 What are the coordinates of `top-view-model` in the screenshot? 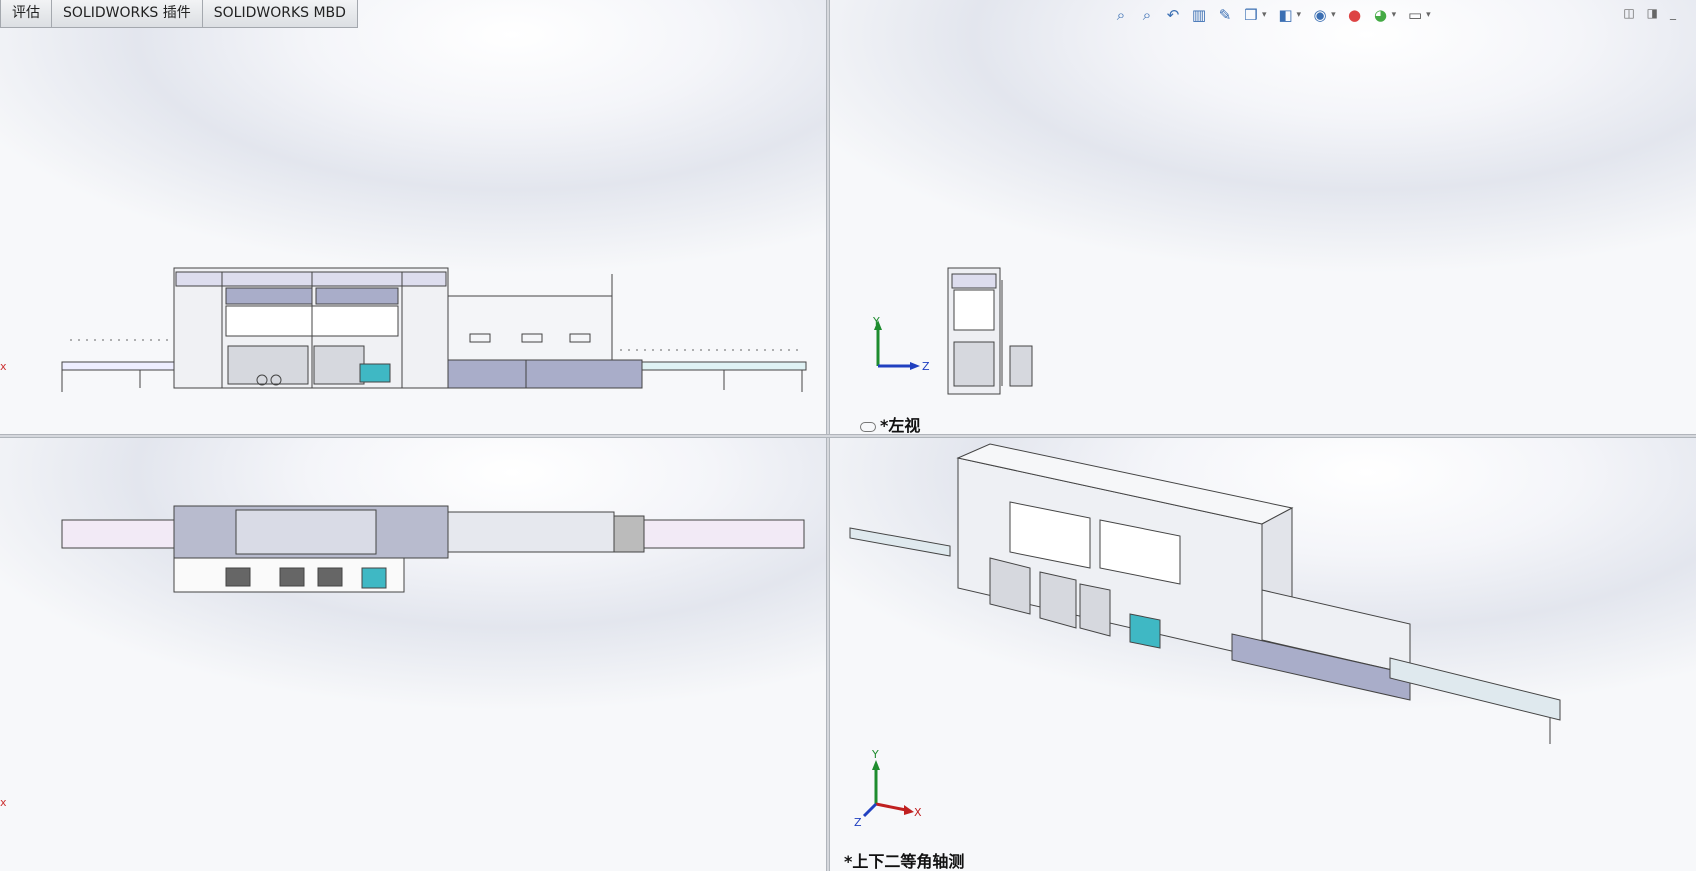 It's located at (433, 549).